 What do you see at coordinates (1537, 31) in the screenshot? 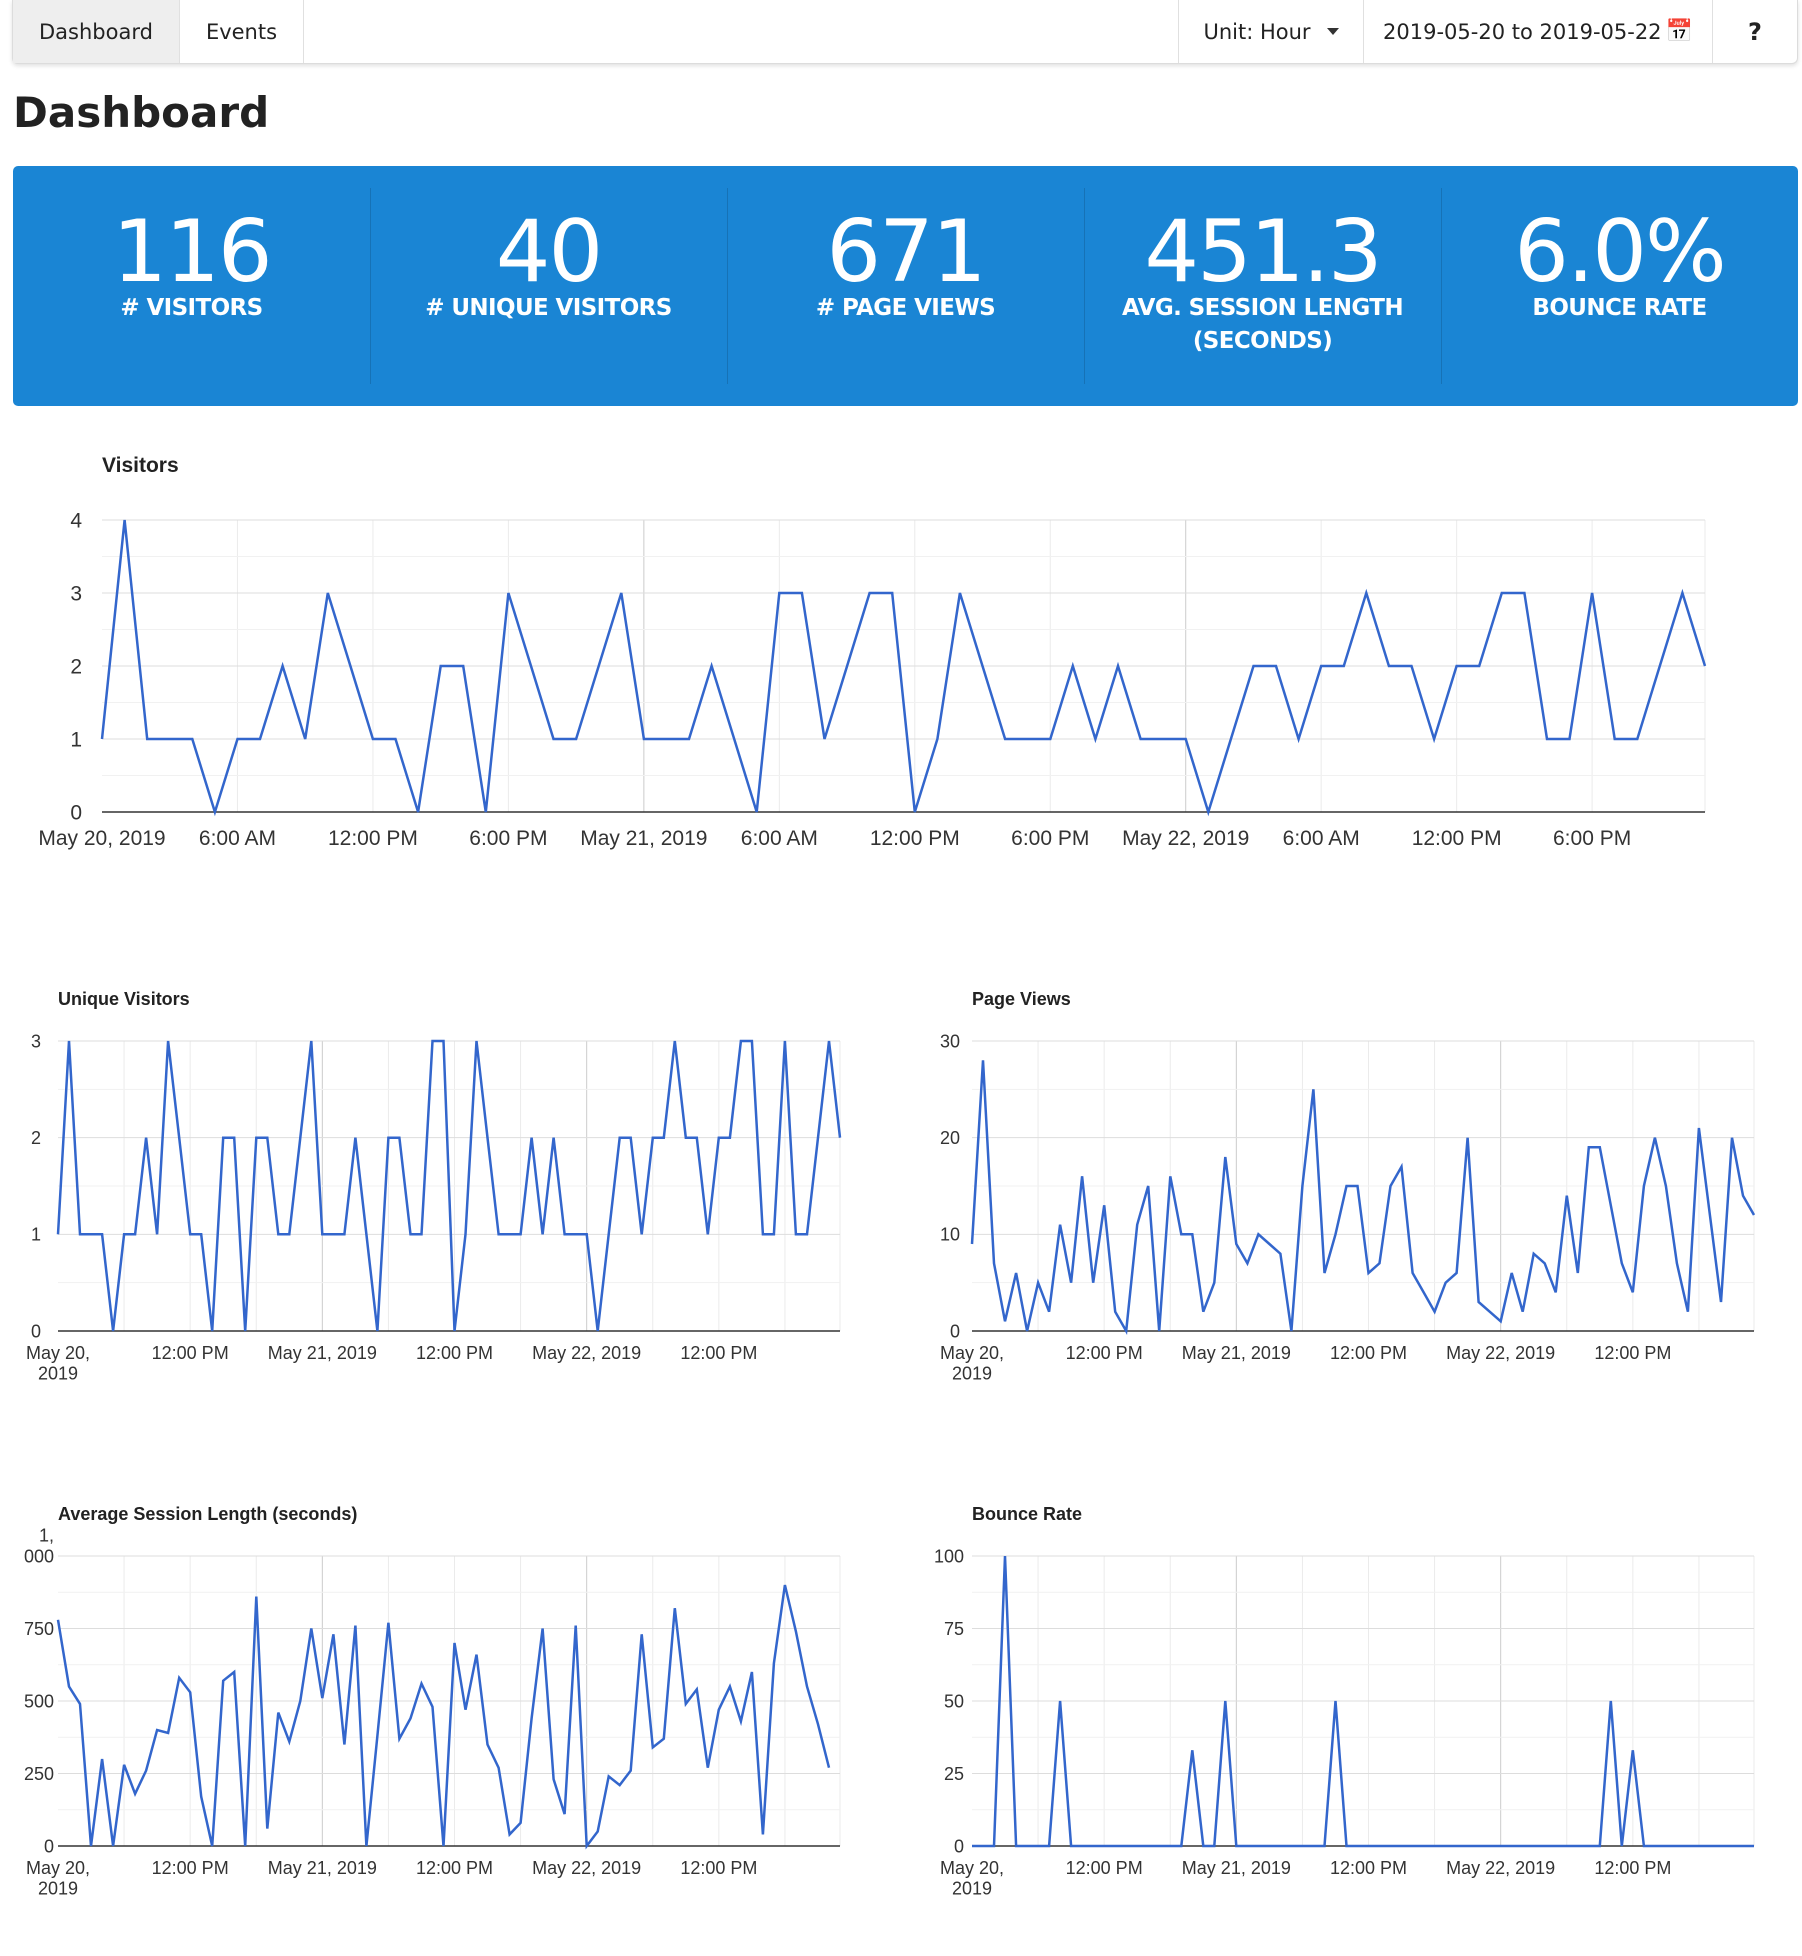
I see `date-range-picker: 2019-05-20 to 2019-05-22 📅` at bounding box center [1537, 31].